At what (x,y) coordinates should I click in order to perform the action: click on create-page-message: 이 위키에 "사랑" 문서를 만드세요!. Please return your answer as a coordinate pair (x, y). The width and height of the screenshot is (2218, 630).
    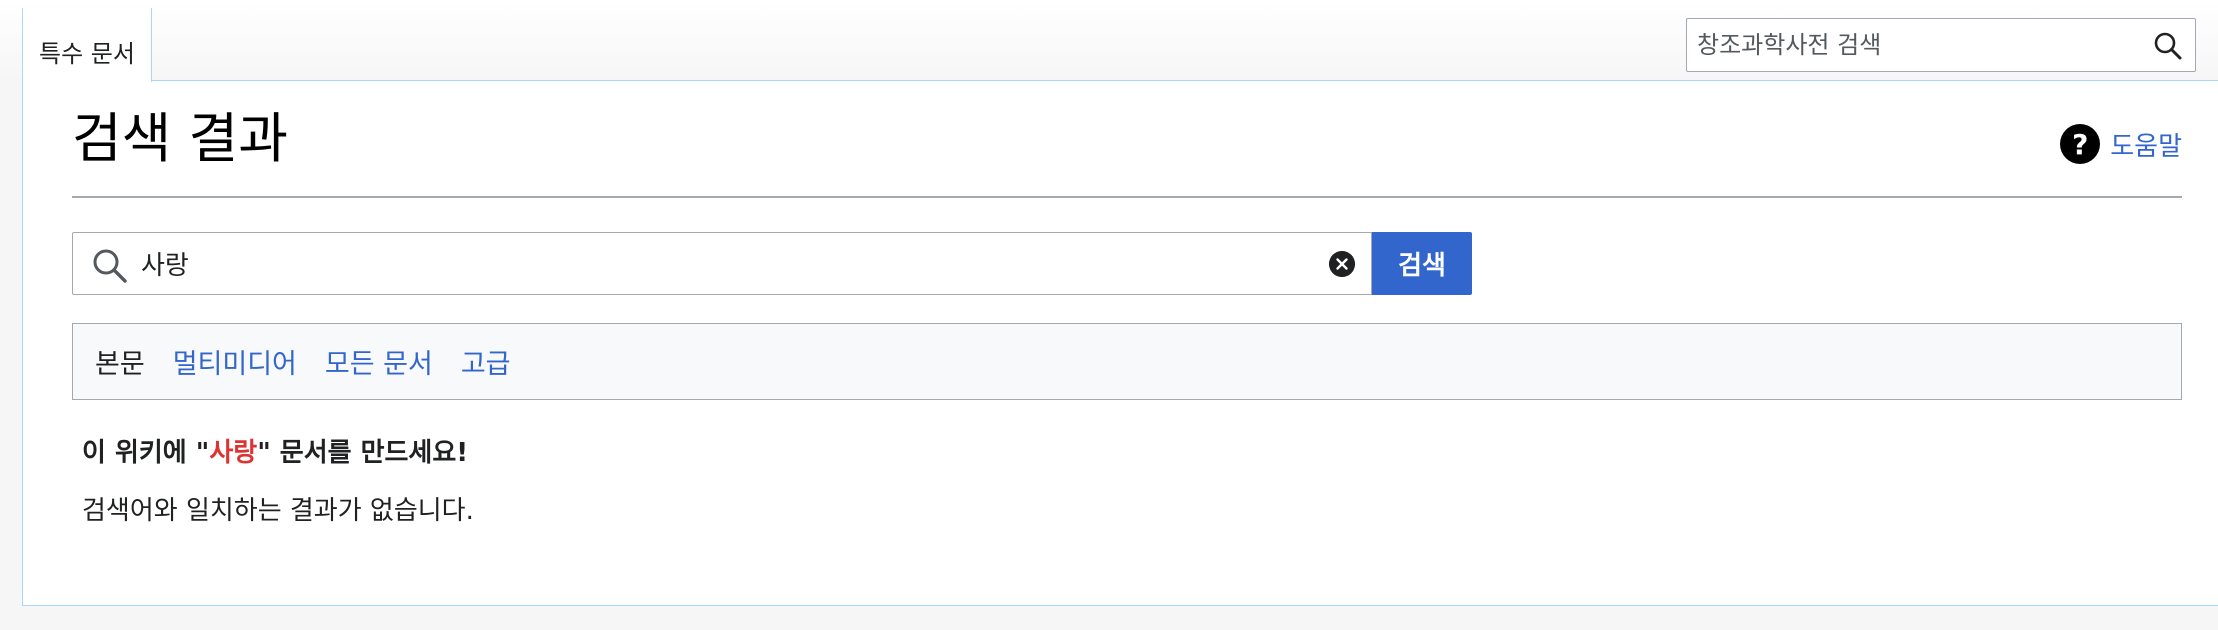
    Looking at the image, I should click on (275, 450).